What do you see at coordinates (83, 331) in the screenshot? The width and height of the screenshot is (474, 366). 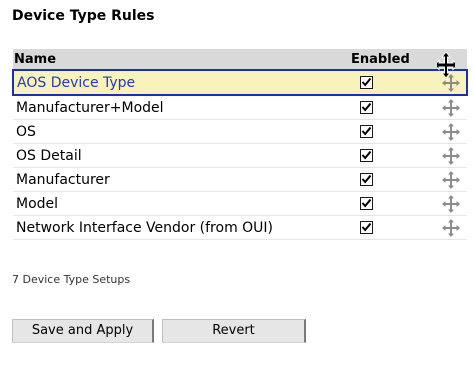 I see `save-and-apply-button: Save and Apply` at bounding box center [83, 331].